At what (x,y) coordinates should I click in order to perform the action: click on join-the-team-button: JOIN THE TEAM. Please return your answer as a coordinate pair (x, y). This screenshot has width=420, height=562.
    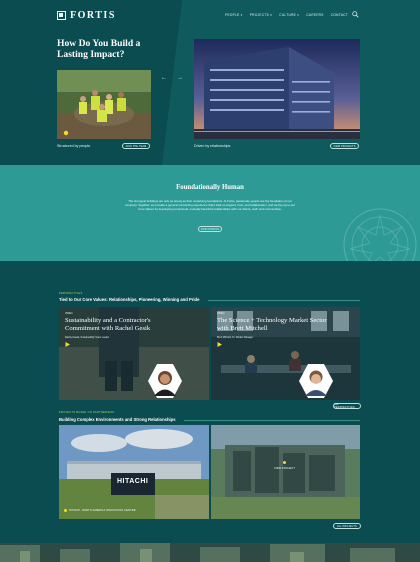
    Looking at the image, I should click on (136, 146).